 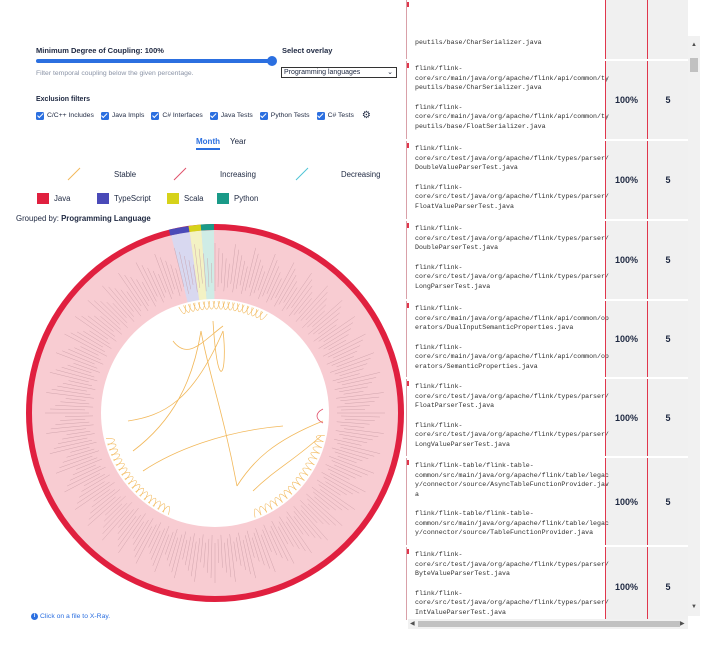 I want to click on tab-year: Year, so click(x=238, y=143).